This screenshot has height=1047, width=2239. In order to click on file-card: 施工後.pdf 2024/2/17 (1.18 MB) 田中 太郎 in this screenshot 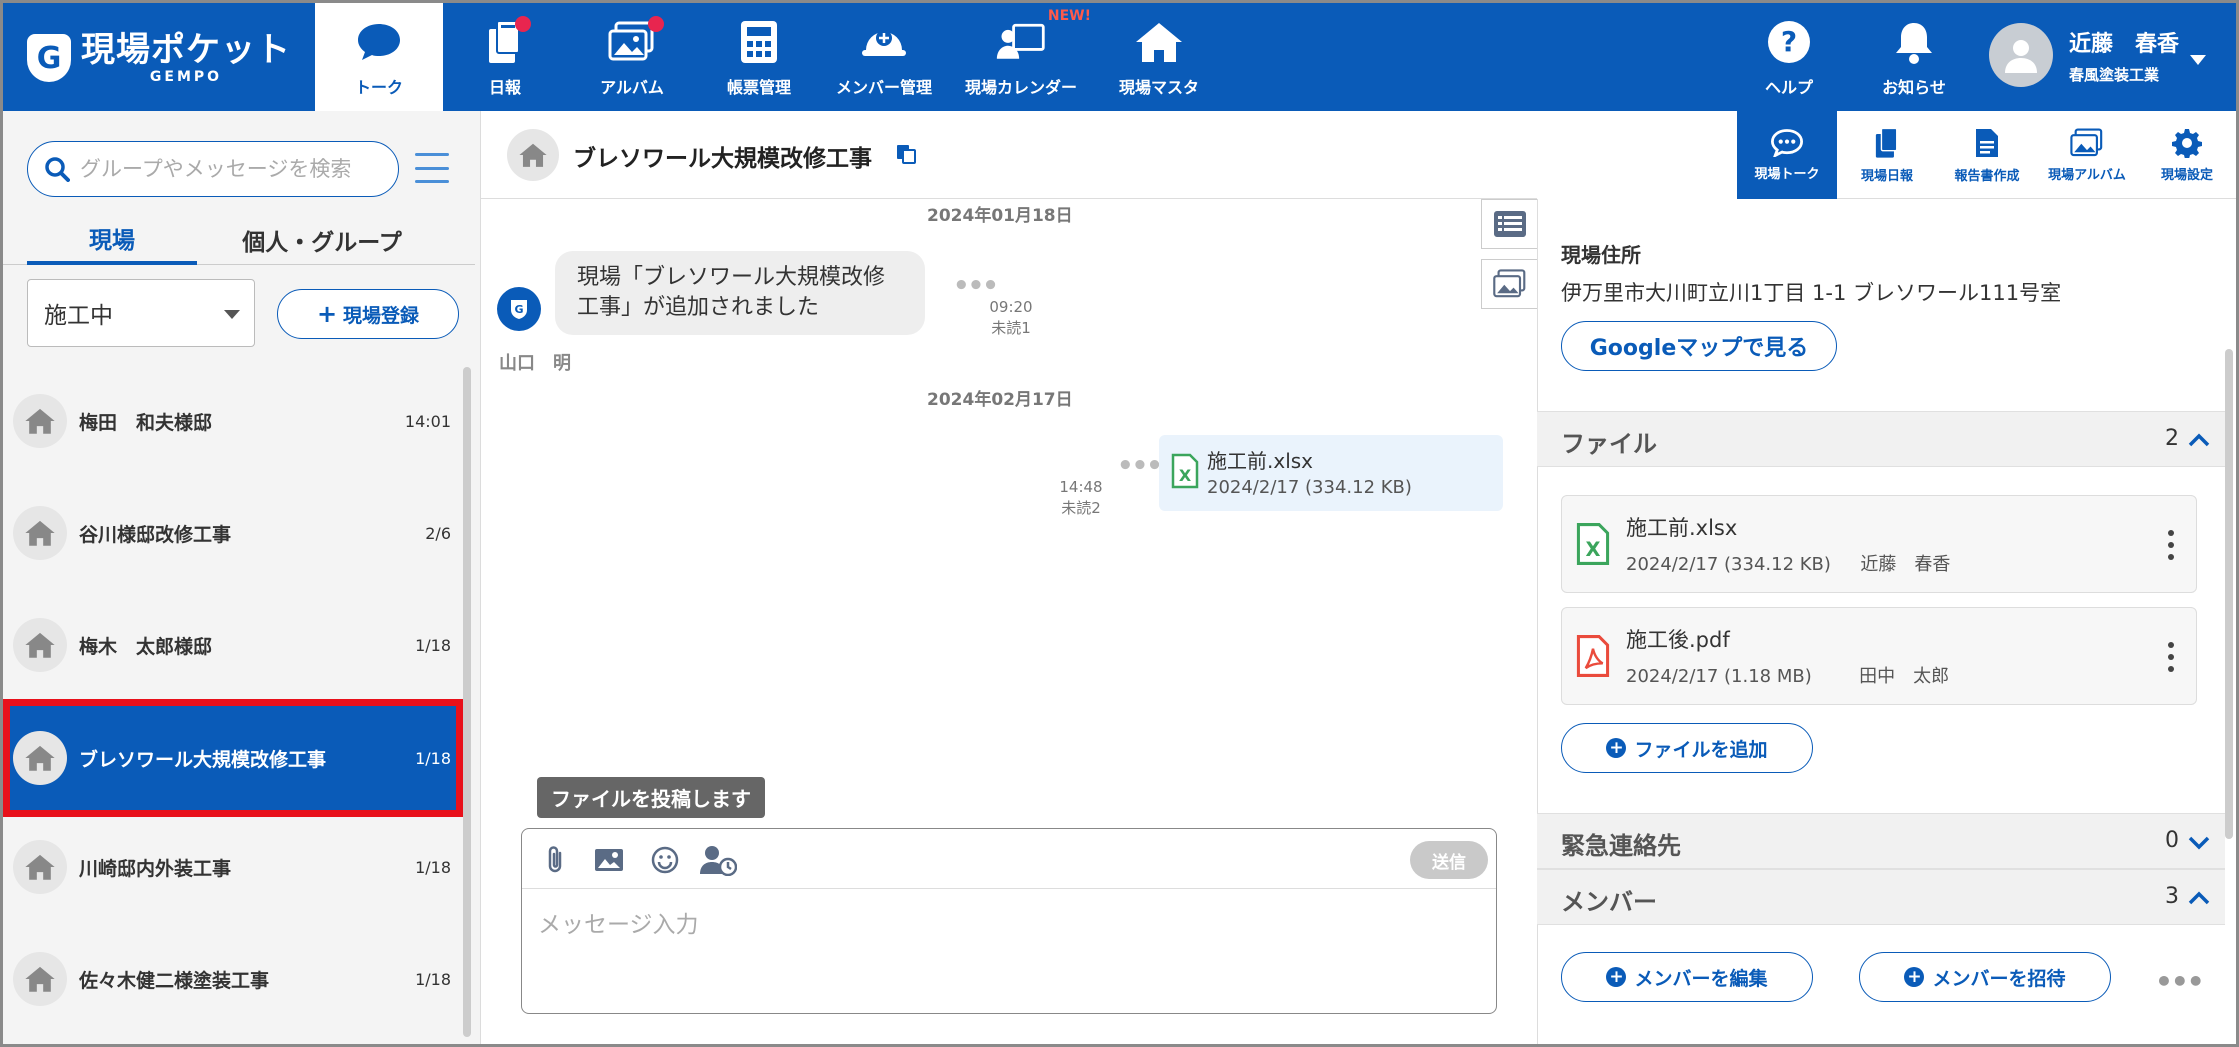, I will do `click(1879, 656)`.